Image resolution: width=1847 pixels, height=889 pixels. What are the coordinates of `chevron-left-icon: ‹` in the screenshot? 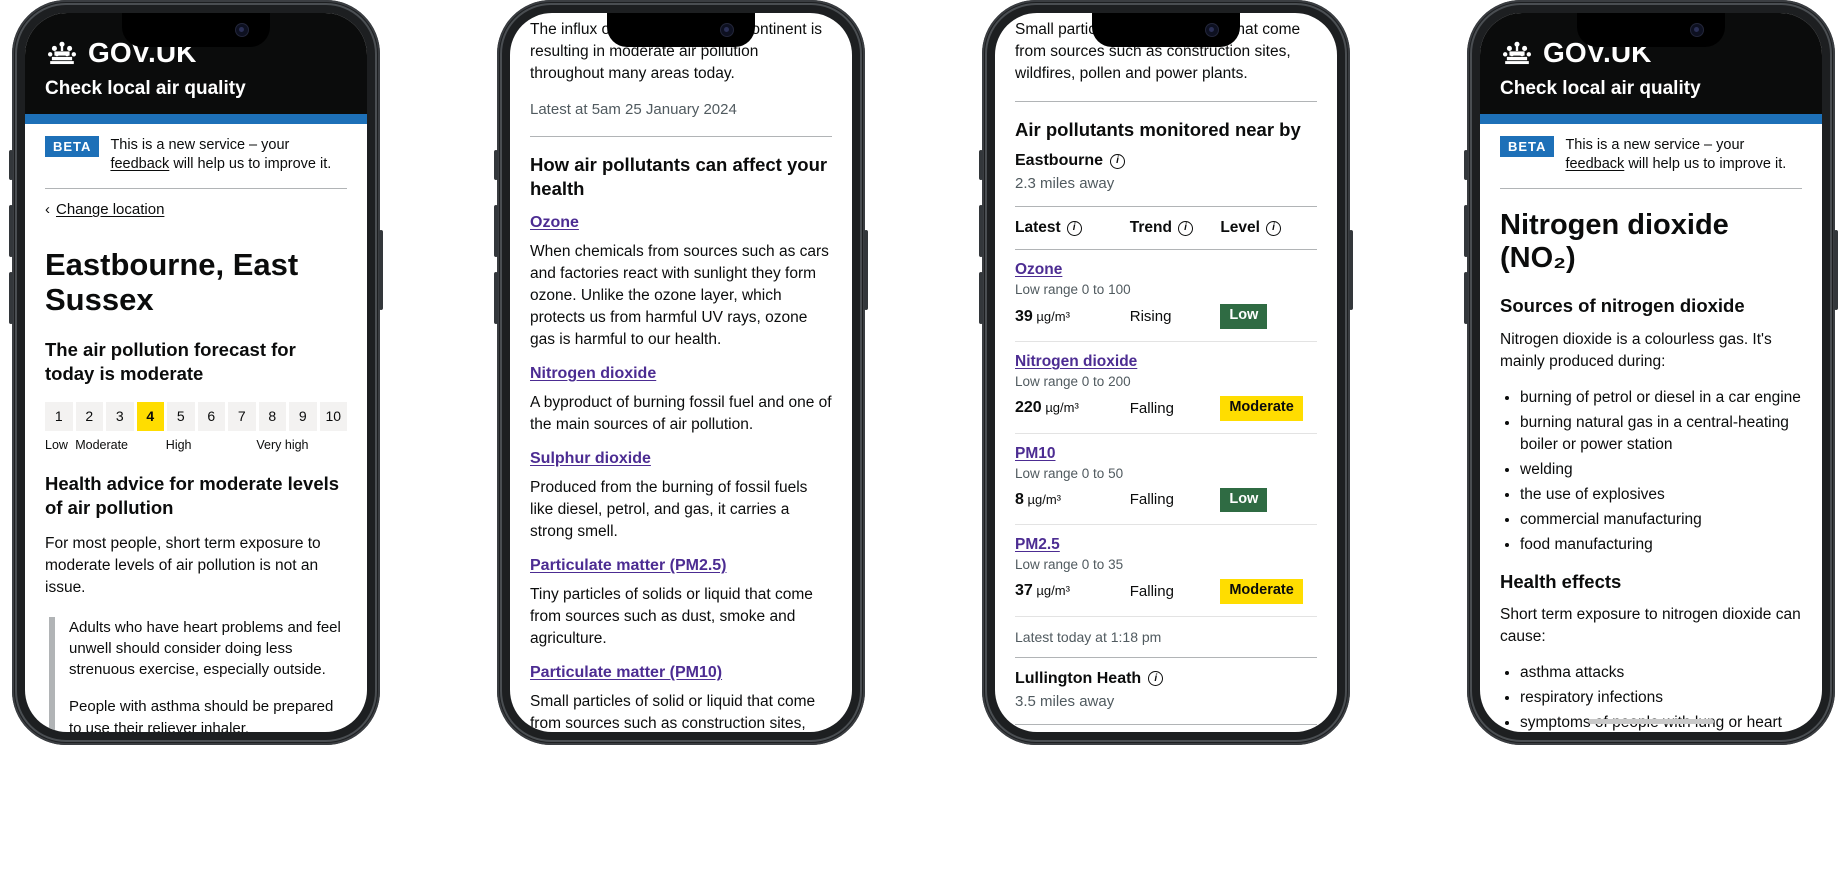 It's located at (47, 210).